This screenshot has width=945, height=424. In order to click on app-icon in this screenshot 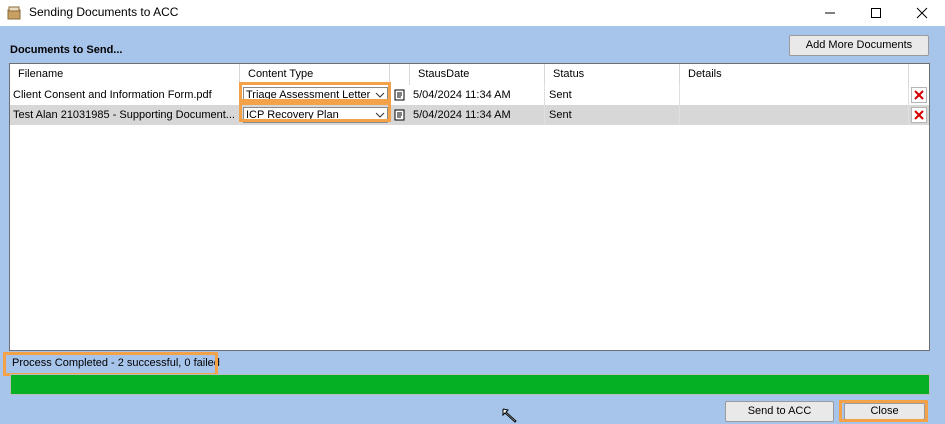, I will do `click(14, 13)`.